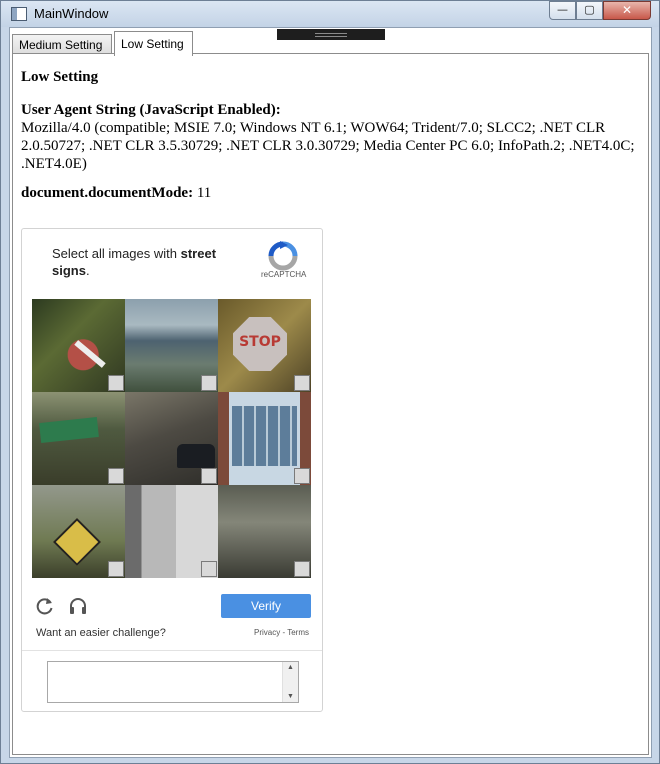 Image resolution: width=660 pixels, height=764 pixels. I want to click on car-shape, so click(196, 456).